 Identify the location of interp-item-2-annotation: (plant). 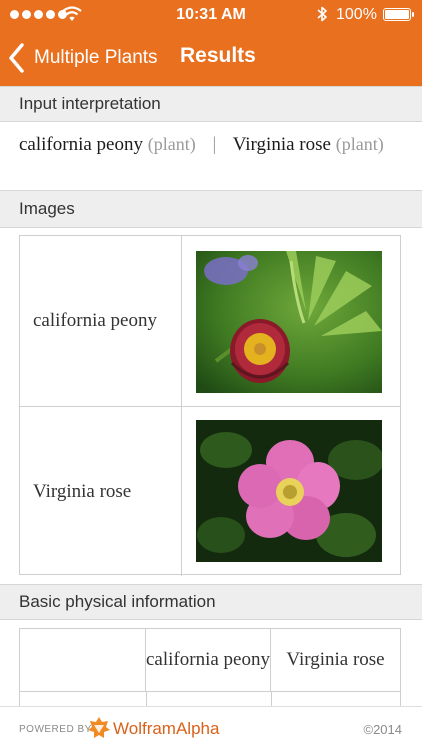
(359, 144).